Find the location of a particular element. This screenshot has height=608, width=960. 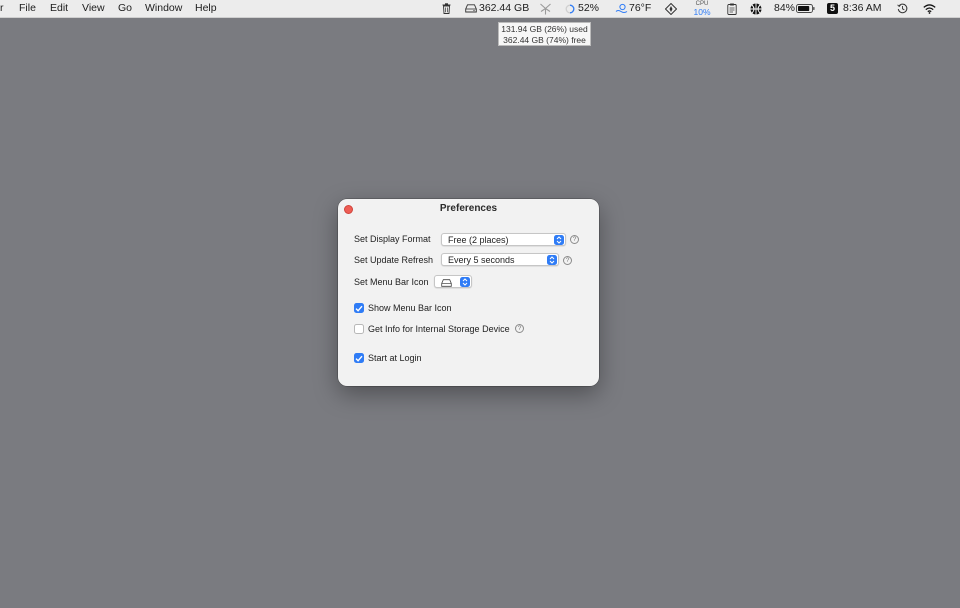

display-format-value: Free (2 places) is located at coordinates (478, 240).